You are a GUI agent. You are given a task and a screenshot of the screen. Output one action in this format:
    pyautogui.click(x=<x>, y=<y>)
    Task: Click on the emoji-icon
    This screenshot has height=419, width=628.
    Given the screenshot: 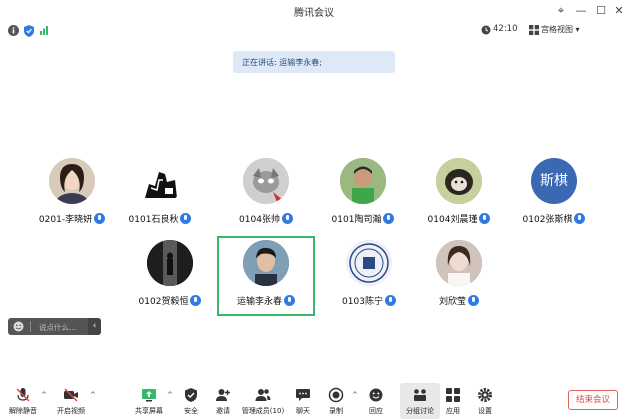 What is the action you would take?
    pyautogui.click(x=18, y=326)
    